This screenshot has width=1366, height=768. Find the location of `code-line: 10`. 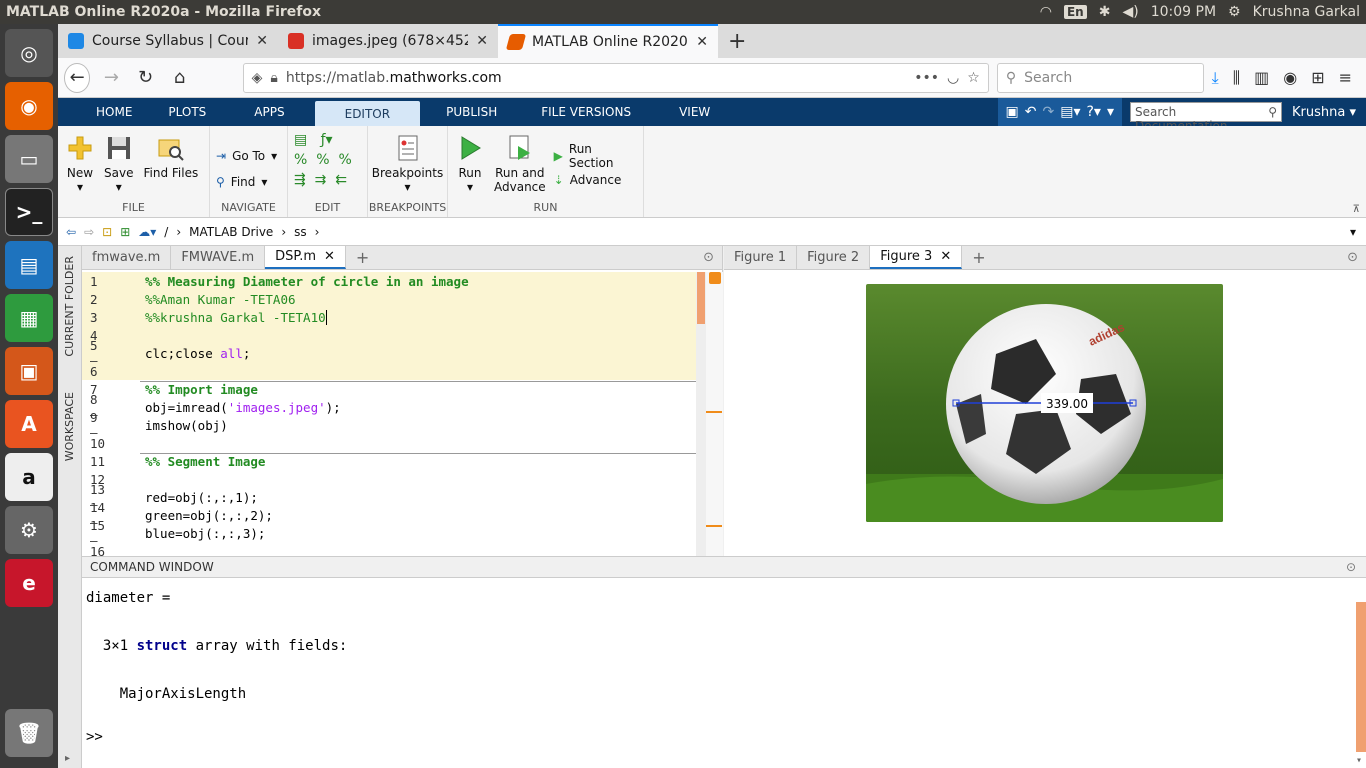

code-line: 10 is located at coordinates (389, 443).